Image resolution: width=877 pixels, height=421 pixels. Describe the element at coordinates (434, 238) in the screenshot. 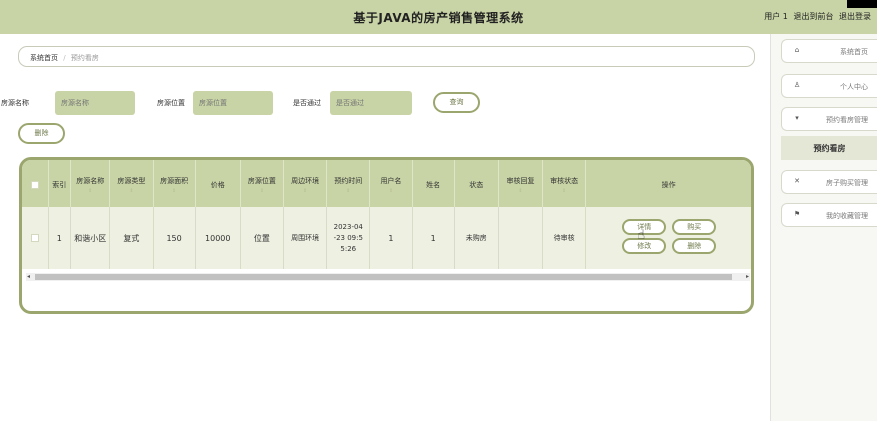

I see `cell-name: 1` at that location.